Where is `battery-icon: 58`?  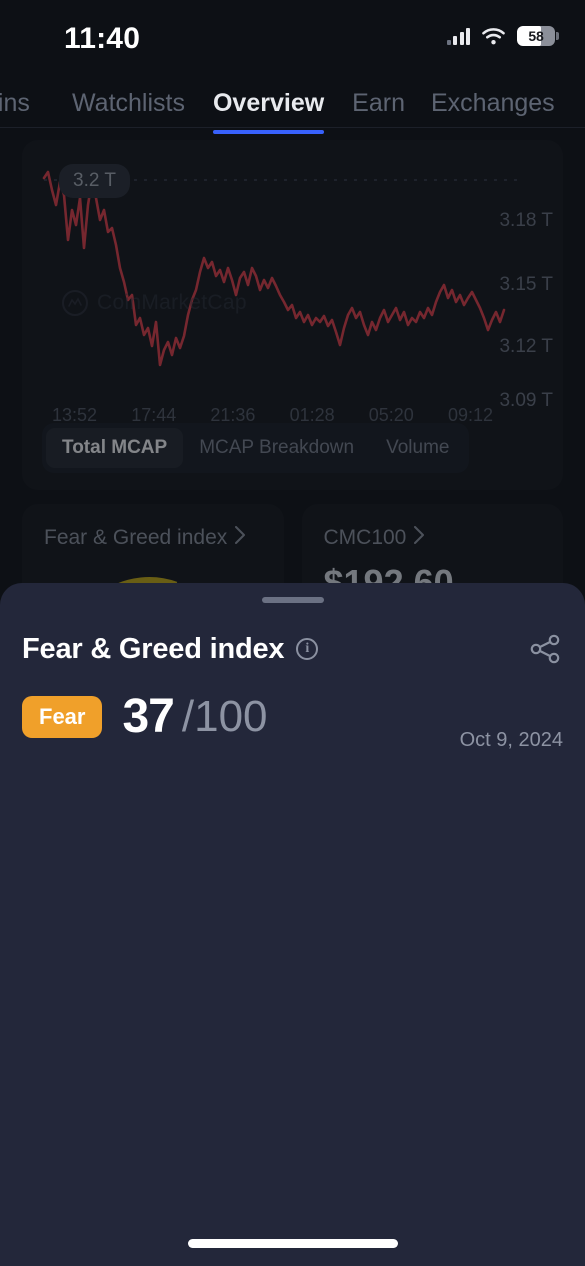
battery-icon: 58 is located at coordinates (538, 36).